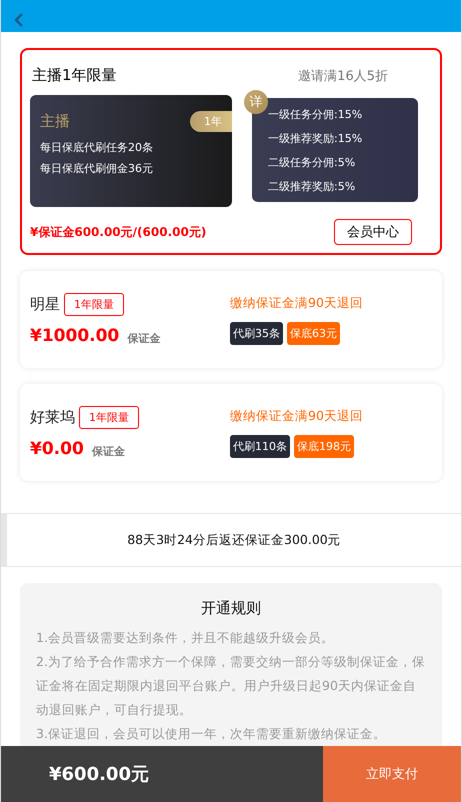 The height and width of the screenshot is (802, 462). Describe the element at coordinates (75, 336) in the screenshot. I see `price: ¥1000.00` at that location.